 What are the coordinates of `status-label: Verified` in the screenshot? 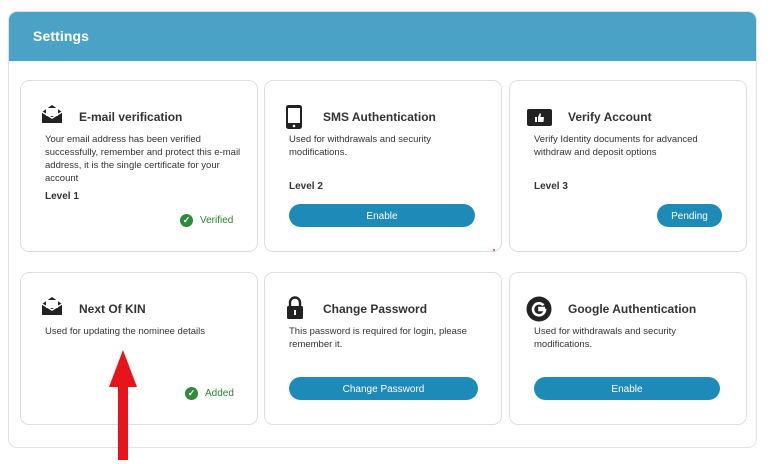 It's located at (217, 220).